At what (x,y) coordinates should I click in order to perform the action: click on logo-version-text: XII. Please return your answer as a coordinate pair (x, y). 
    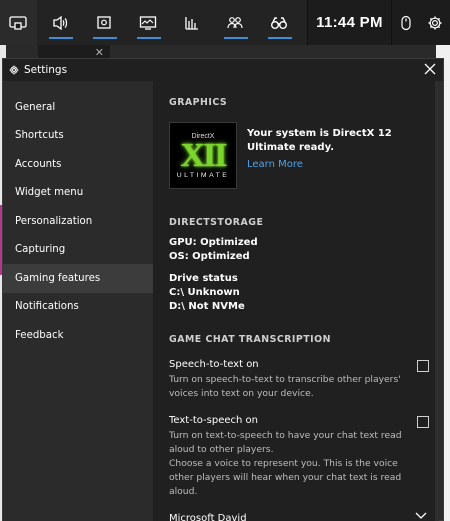
    Looking at the image, I should click on (203, 155).